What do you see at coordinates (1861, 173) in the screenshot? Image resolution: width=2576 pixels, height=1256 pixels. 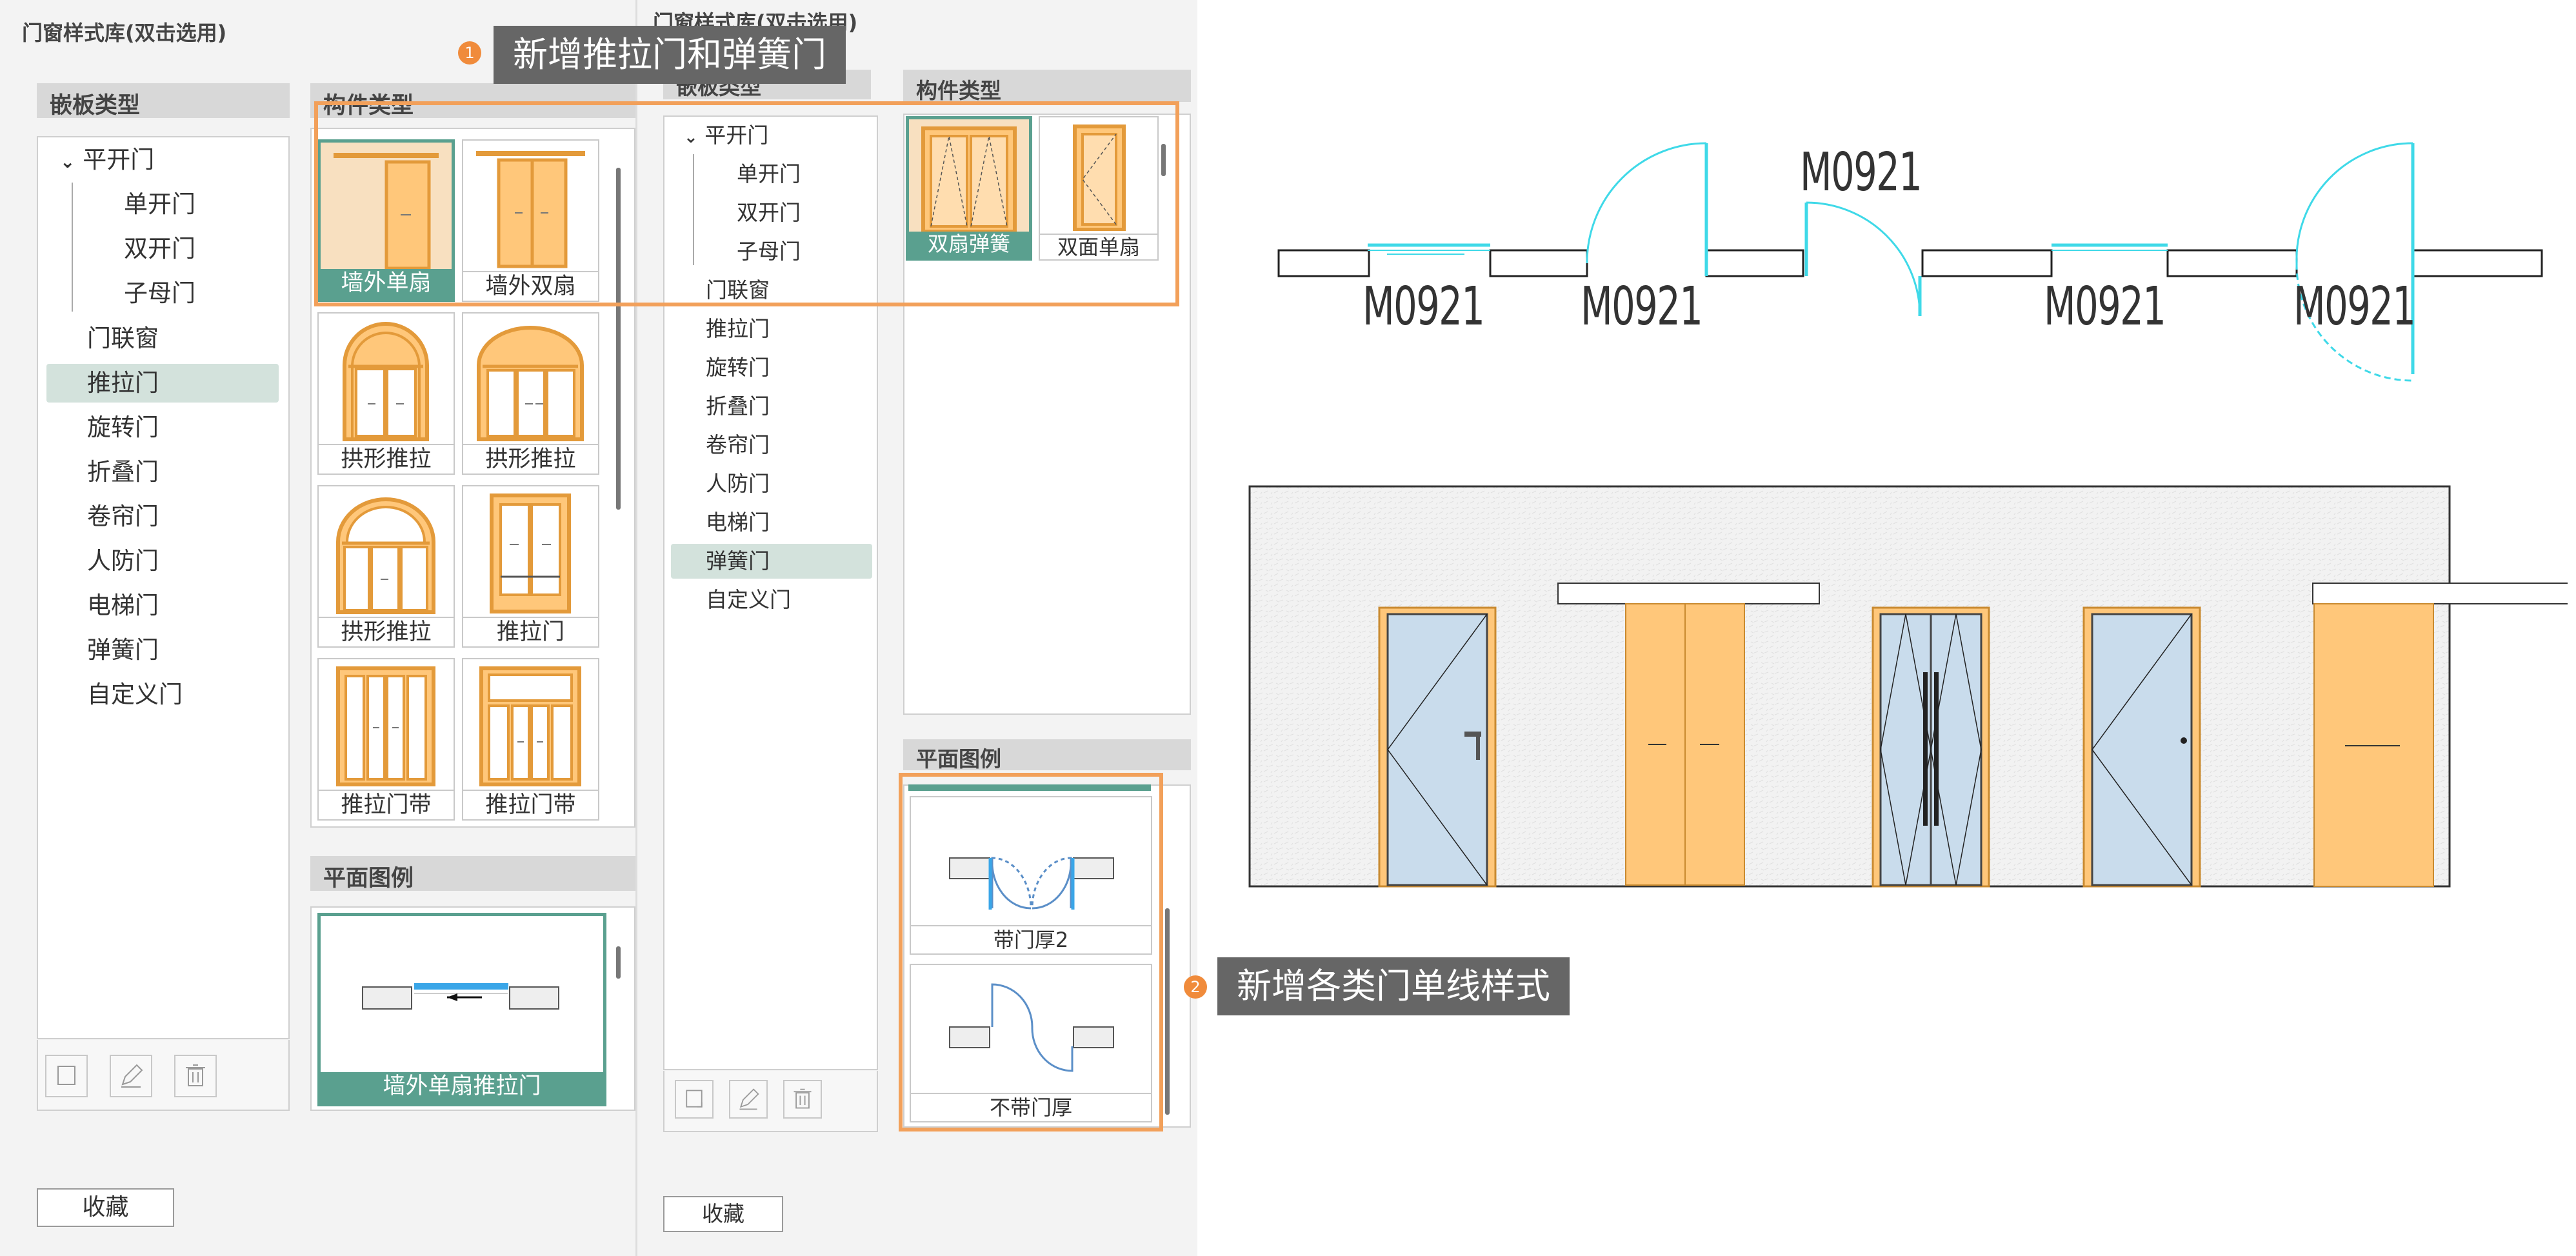 I see `plan-label-top: M0921` at bounding box center [1861, 173].